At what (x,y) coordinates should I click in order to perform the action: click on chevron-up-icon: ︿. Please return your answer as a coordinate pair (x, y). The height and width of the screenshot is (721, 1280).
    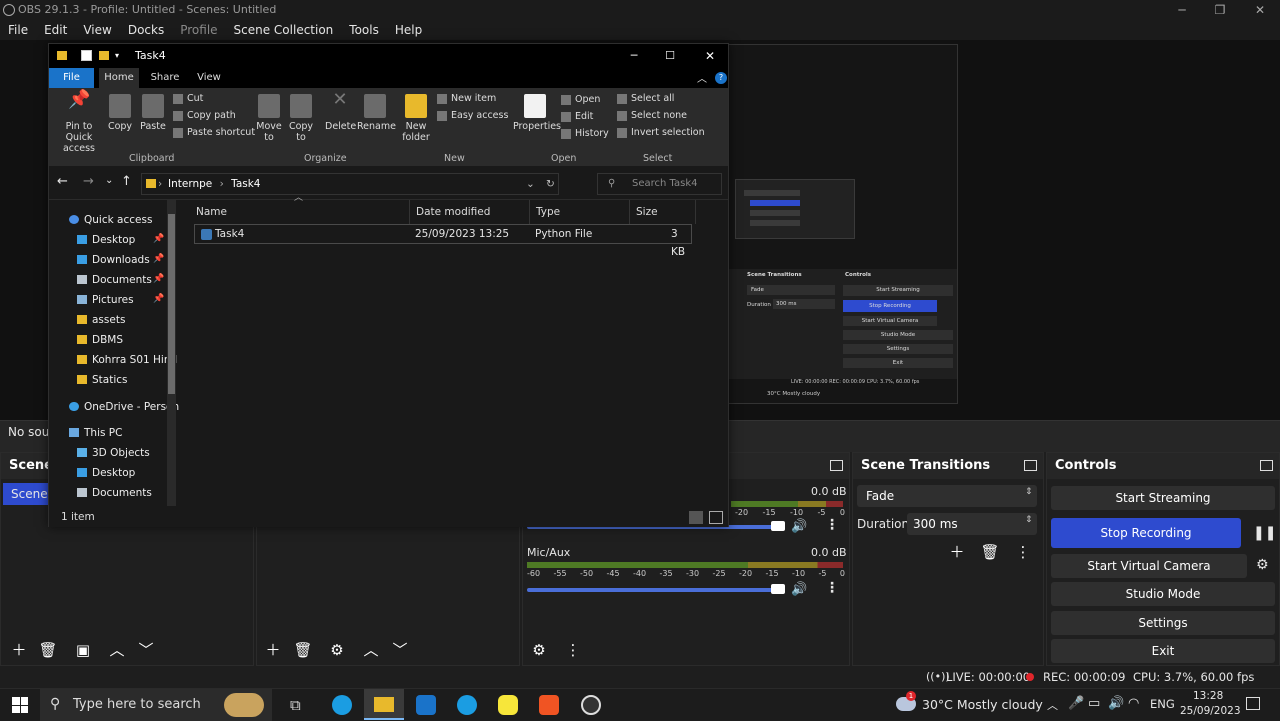
    Looking at the image, I should click on (1052, 705).